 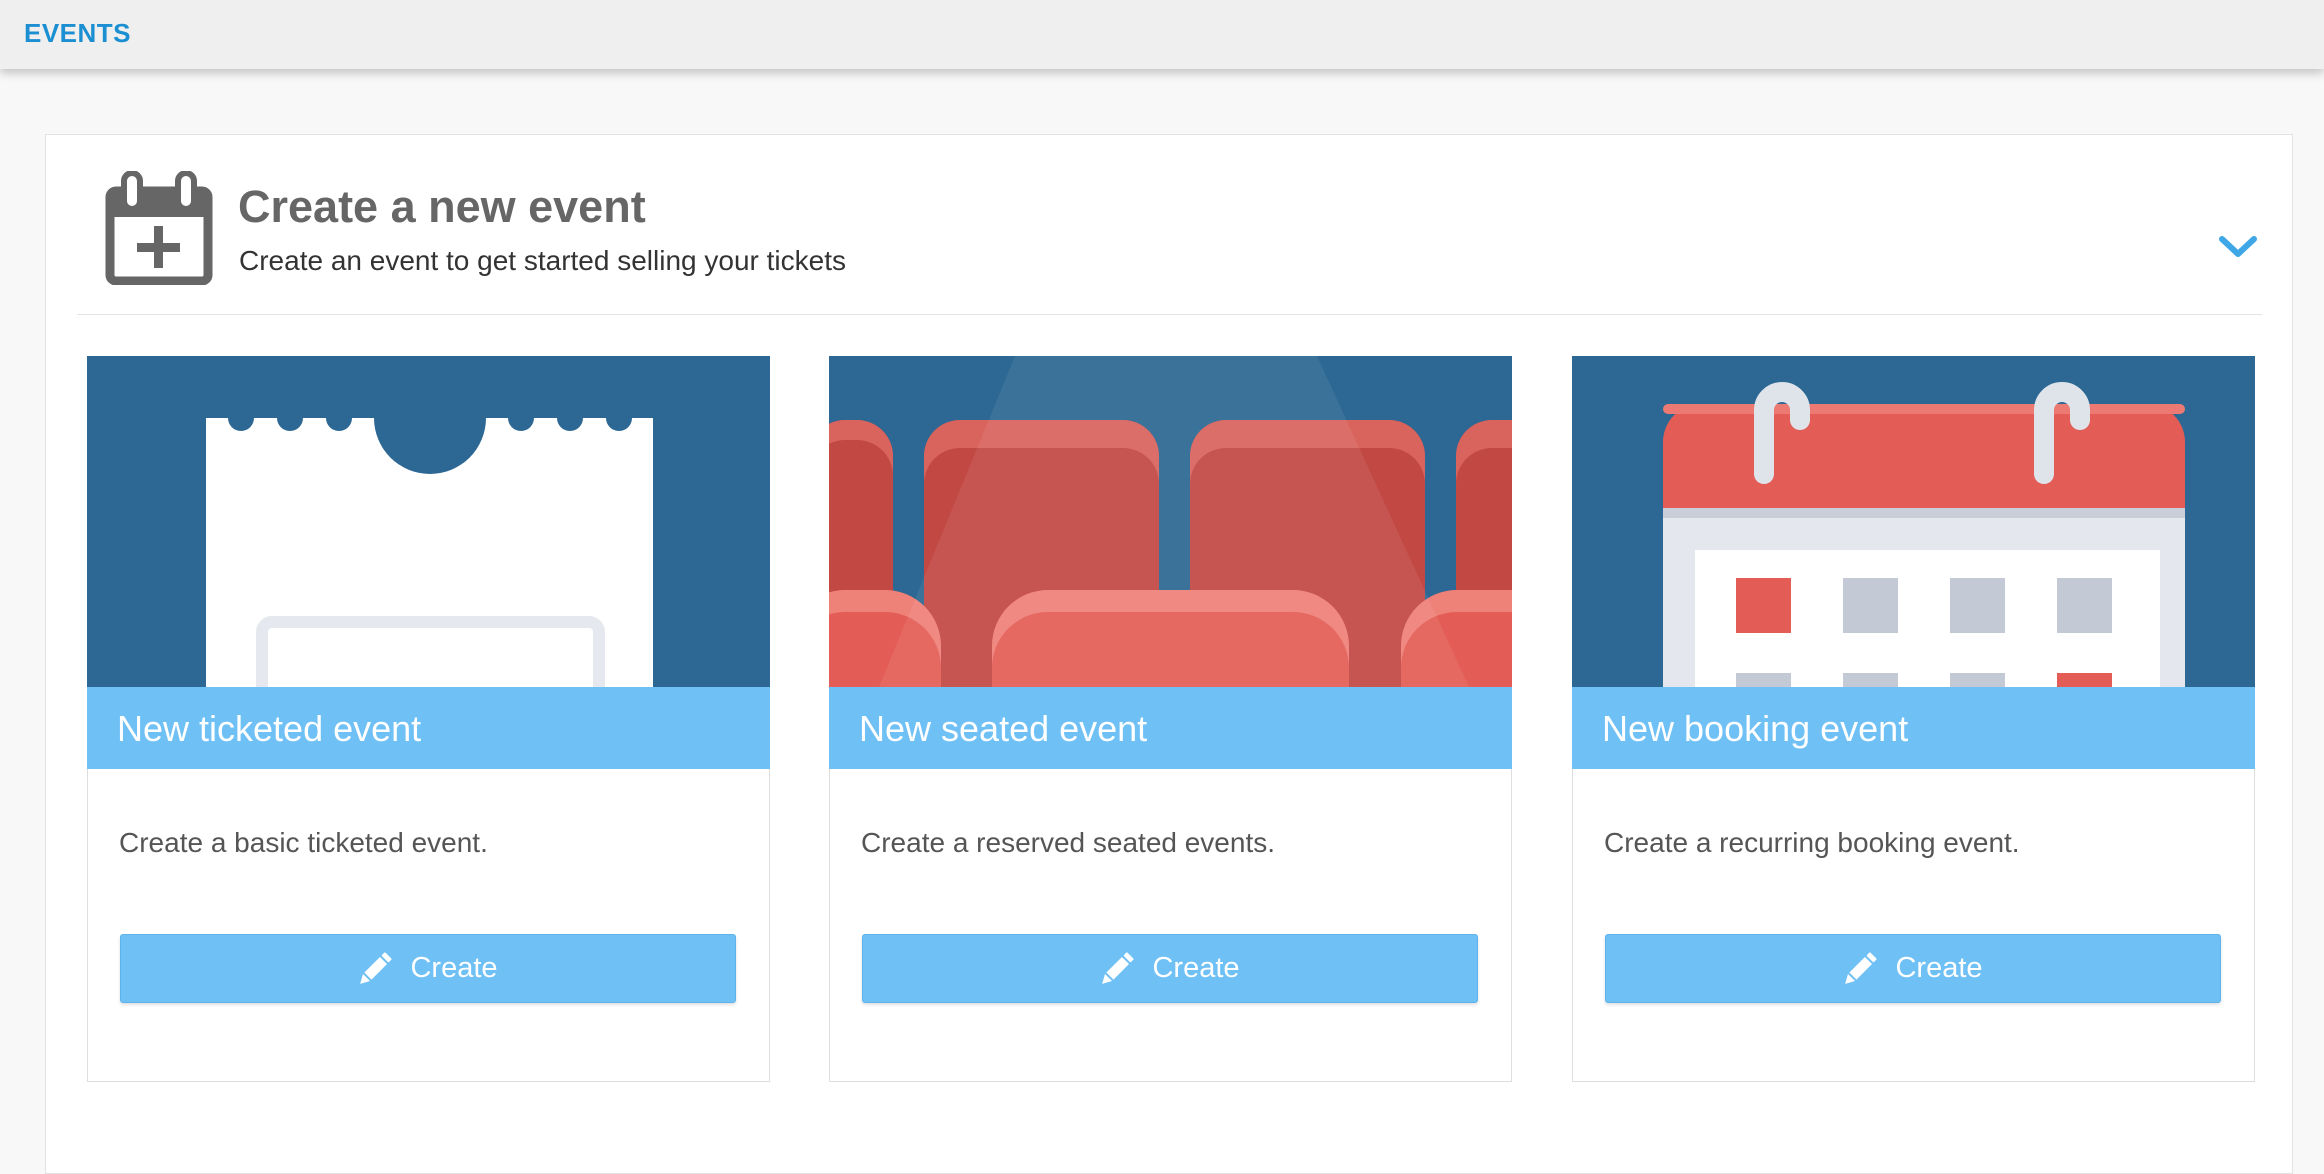 What do you see at coordinates (2238, 246) in the screenshot?
I see `chevron-down-icon` at bounding box center [2238, 246].